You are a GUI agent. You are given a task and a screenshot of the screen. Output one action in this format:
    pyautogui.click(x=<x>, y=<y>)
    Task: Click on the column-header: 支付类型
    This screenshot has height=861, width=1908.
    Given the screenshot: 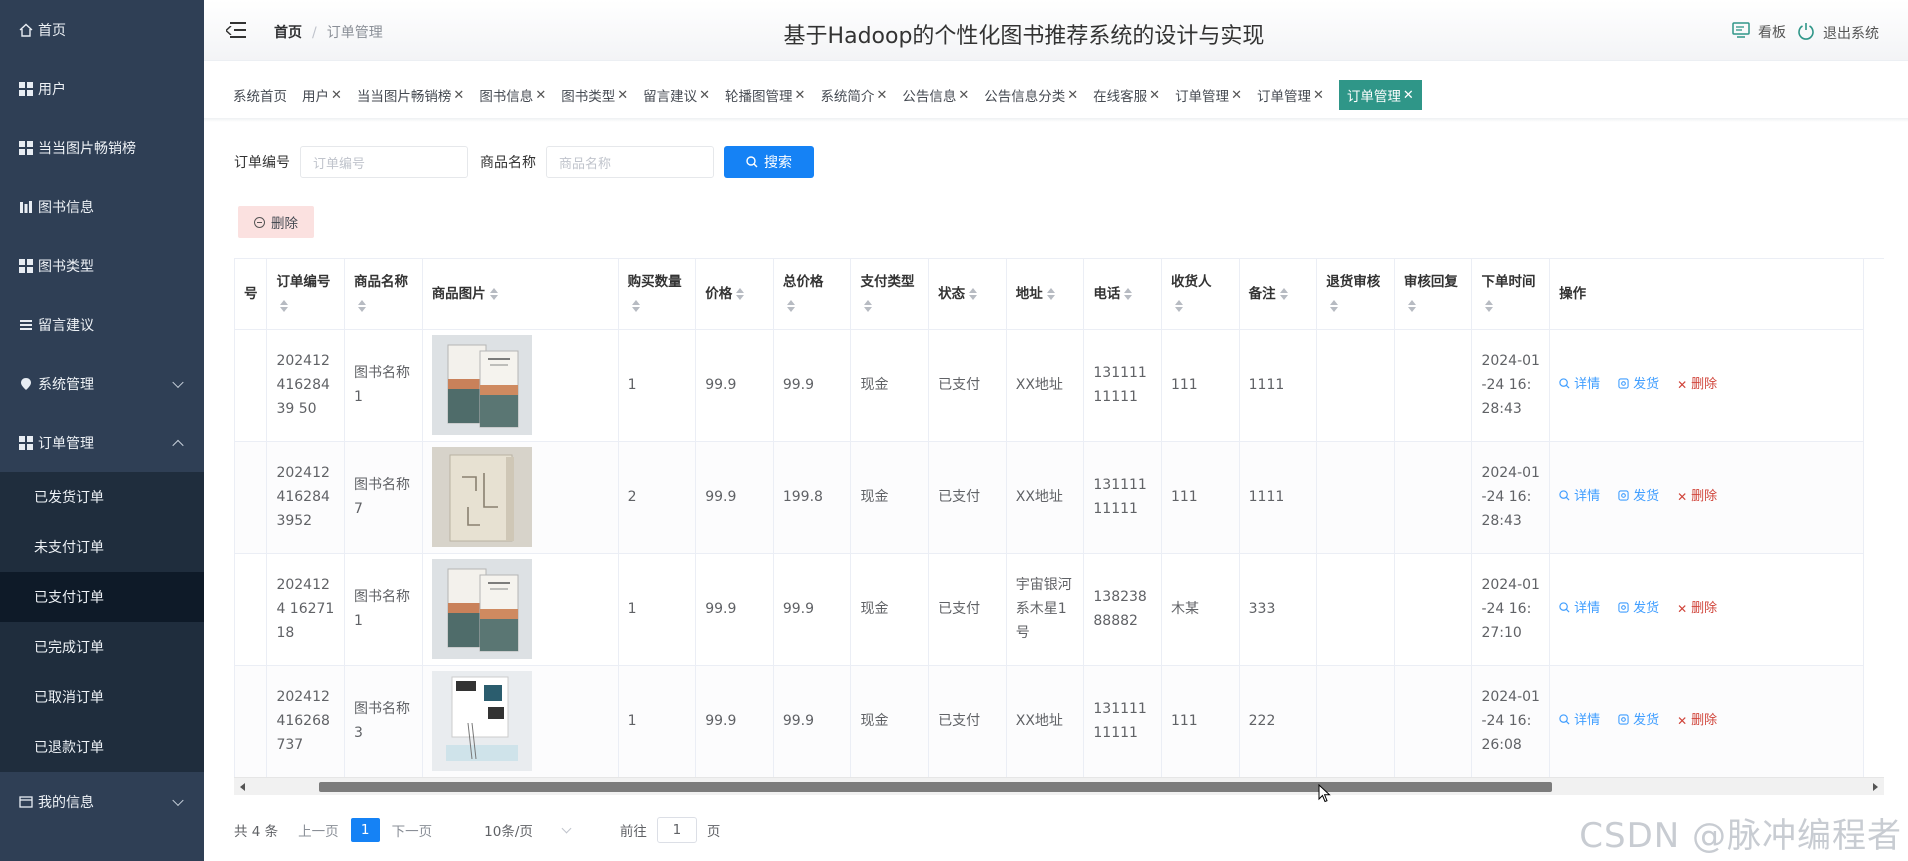 What is the action you would take?
    pyautogui.click(x=890, y=294)
    